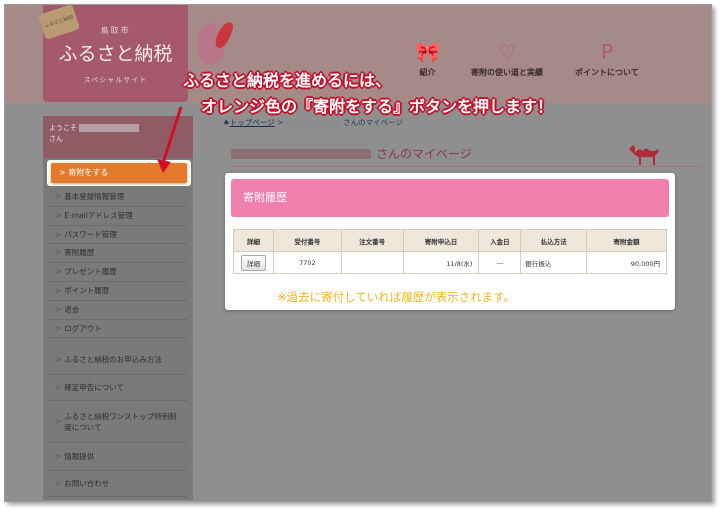 The width and height of the screenshot is (720, 509). Describe the element at coordinates (607, 72) in the screenshot. I see `nav-points-label: ポイントについて` at that location.